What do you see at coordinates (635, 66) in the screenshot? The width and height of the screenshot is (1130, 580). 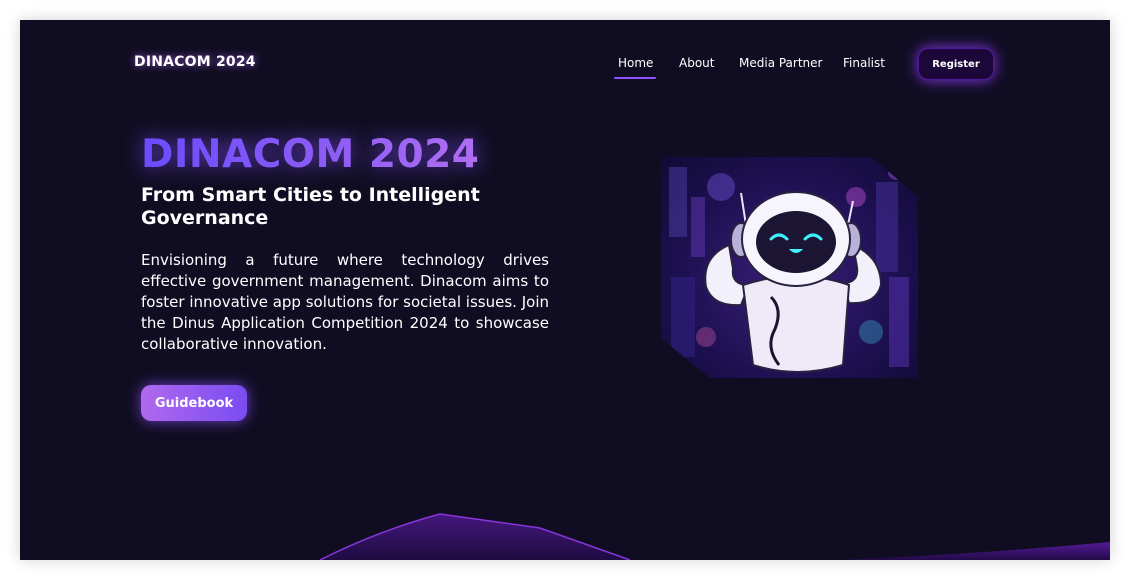 I see `nav-link-home: Home` at bounding box center [635, 66].